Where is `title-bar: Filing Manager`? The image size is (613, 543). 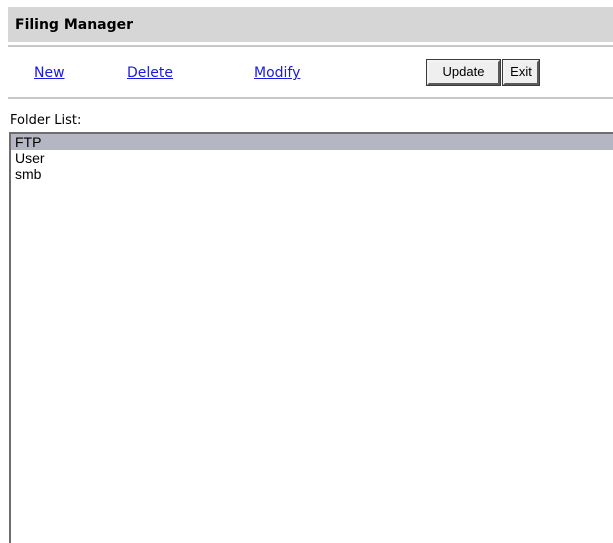 title-bar: Filing Manager is located at coordinates (310, 24).